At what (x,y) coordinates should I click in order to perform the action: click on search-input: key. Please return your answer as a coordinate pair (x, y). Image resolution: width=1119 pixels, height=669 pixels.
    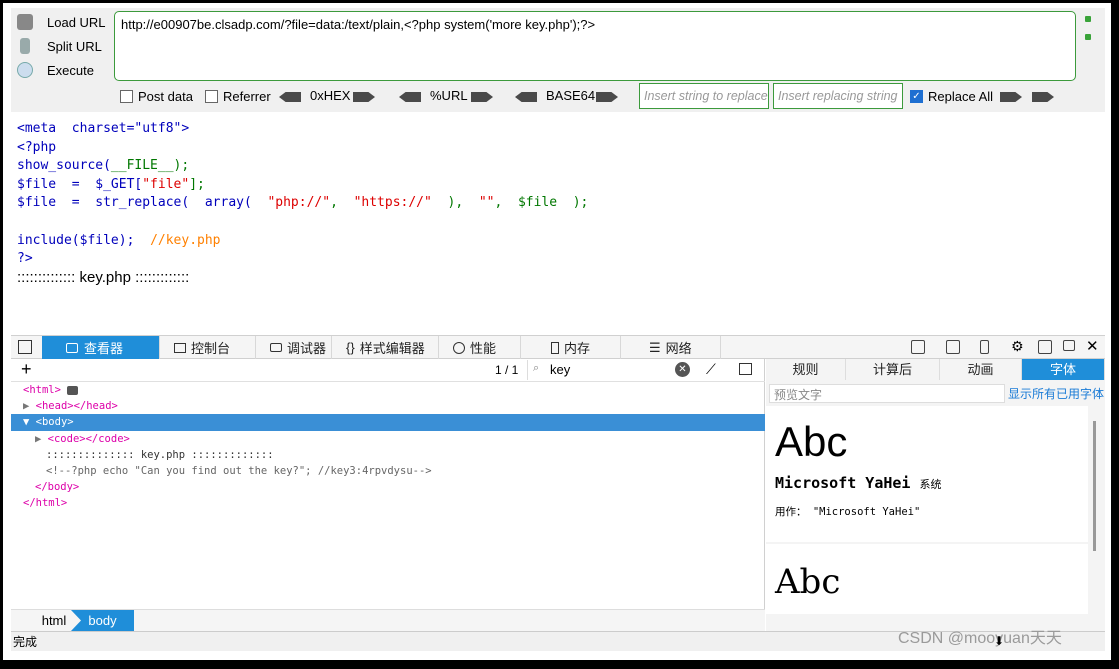
    Looking at the image, I should click on (609, 370).